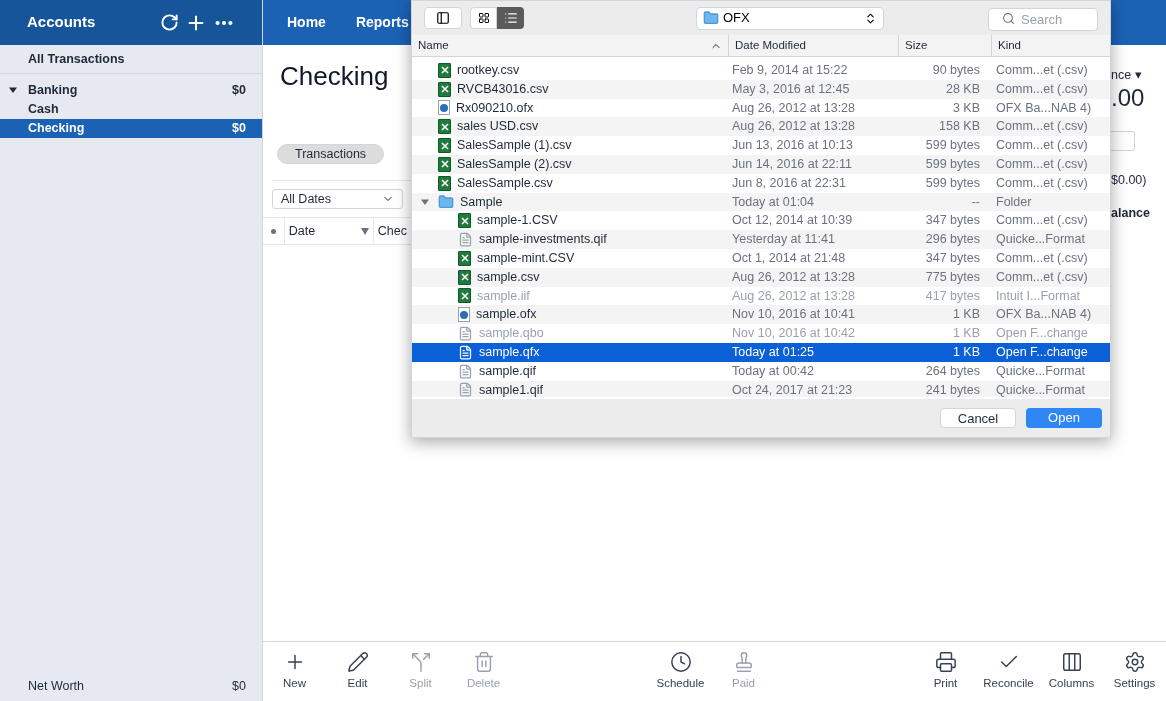 This screenshot has height=701, width=1166. I want to click on sort-down-icon, so click(364, 231).